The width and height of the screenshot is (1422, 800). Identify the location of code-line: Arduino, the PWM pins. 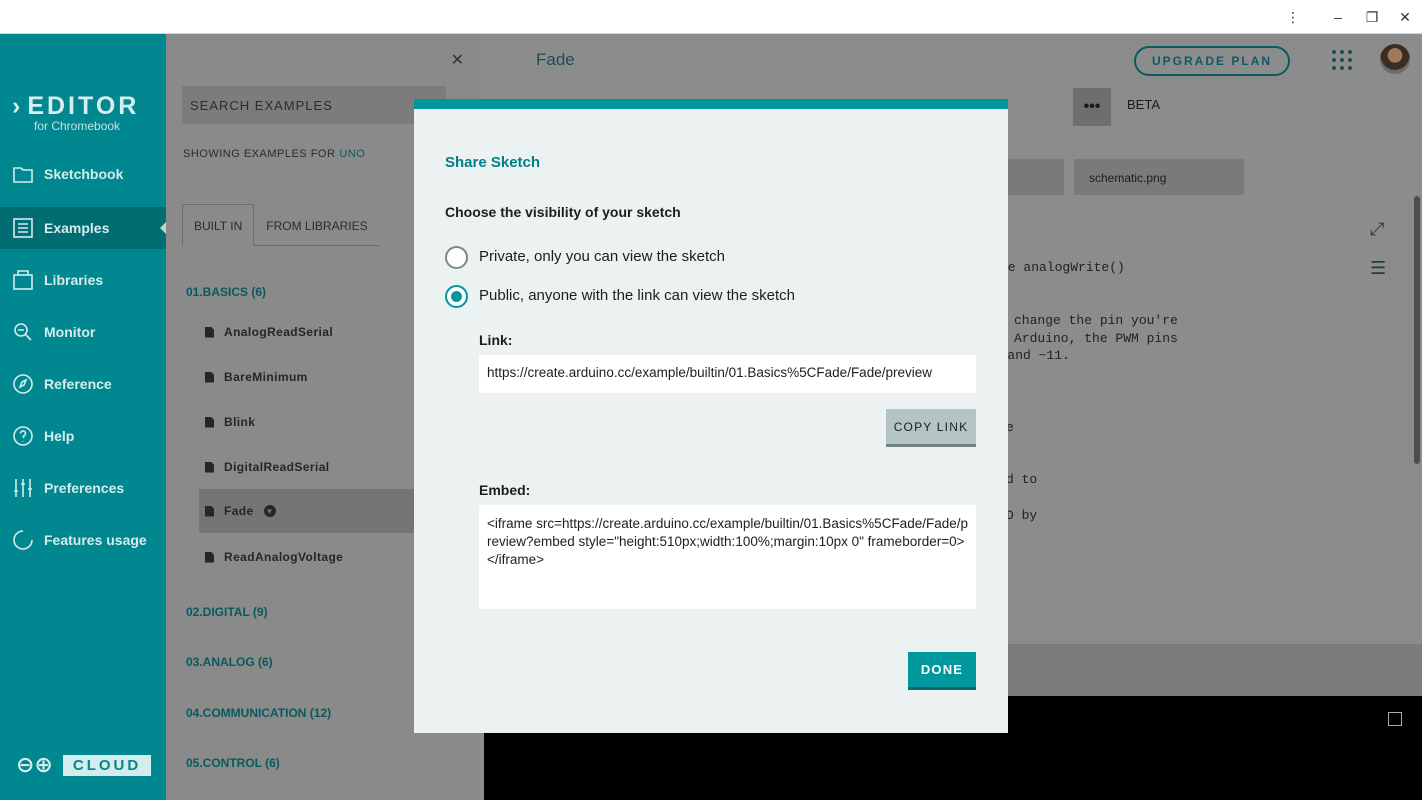
(1096, 338).